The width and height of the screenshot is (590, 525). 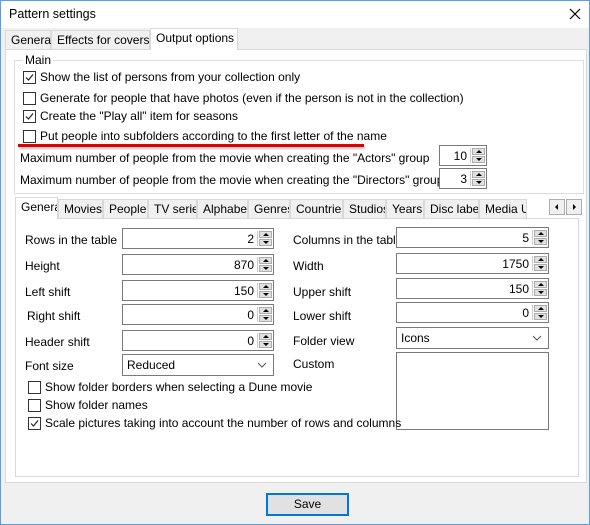 I want to click on inner-tab-media: Media U, so click(x=503, y=208).